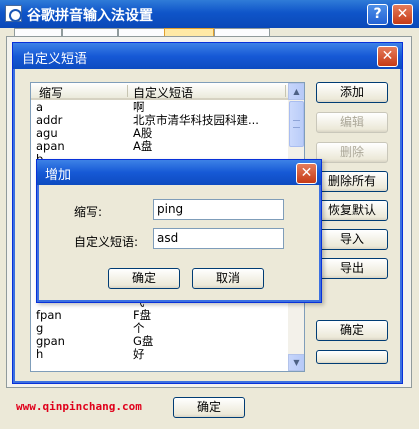 The width and height of the screenshot is (419, 429). I want to click on watermark-url: www.qinpinchang.com, so click(79, 406).